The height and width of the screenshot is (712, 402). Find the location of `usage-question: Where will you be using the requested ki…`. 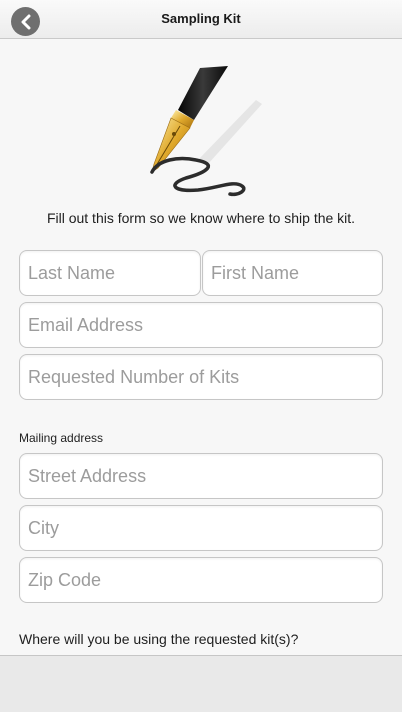

usage-question: Where will you be using the requested ki… is located at coordinates (159, 639).